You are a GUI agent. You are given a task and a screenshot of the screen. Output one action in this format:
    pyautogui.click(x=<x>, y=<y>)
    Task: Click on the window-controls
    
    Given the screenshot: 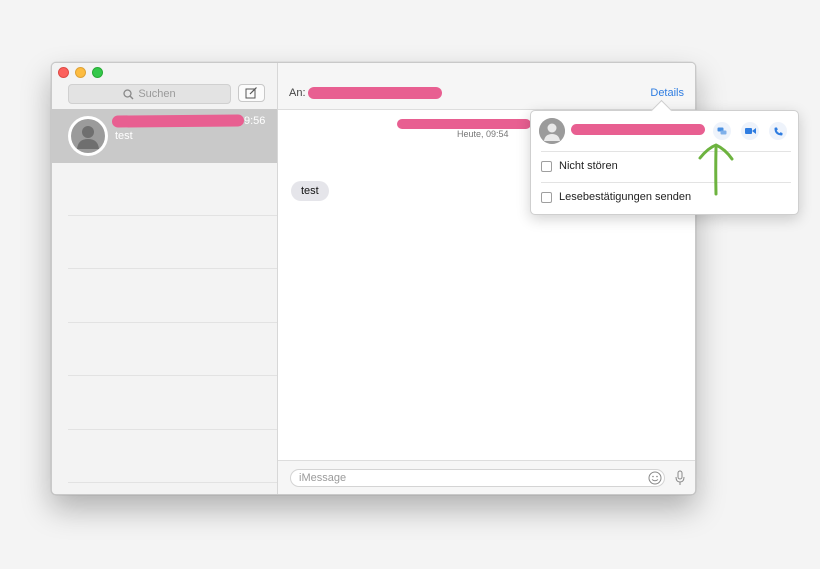 What is the action you would take?
    pyautogui.click(x=80, y=72)
    